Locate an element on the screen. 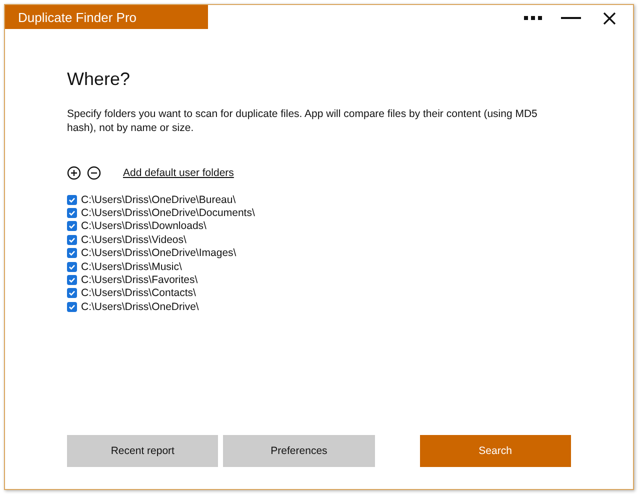  secondary-button: Preferences is located at coordinates (299, 451).